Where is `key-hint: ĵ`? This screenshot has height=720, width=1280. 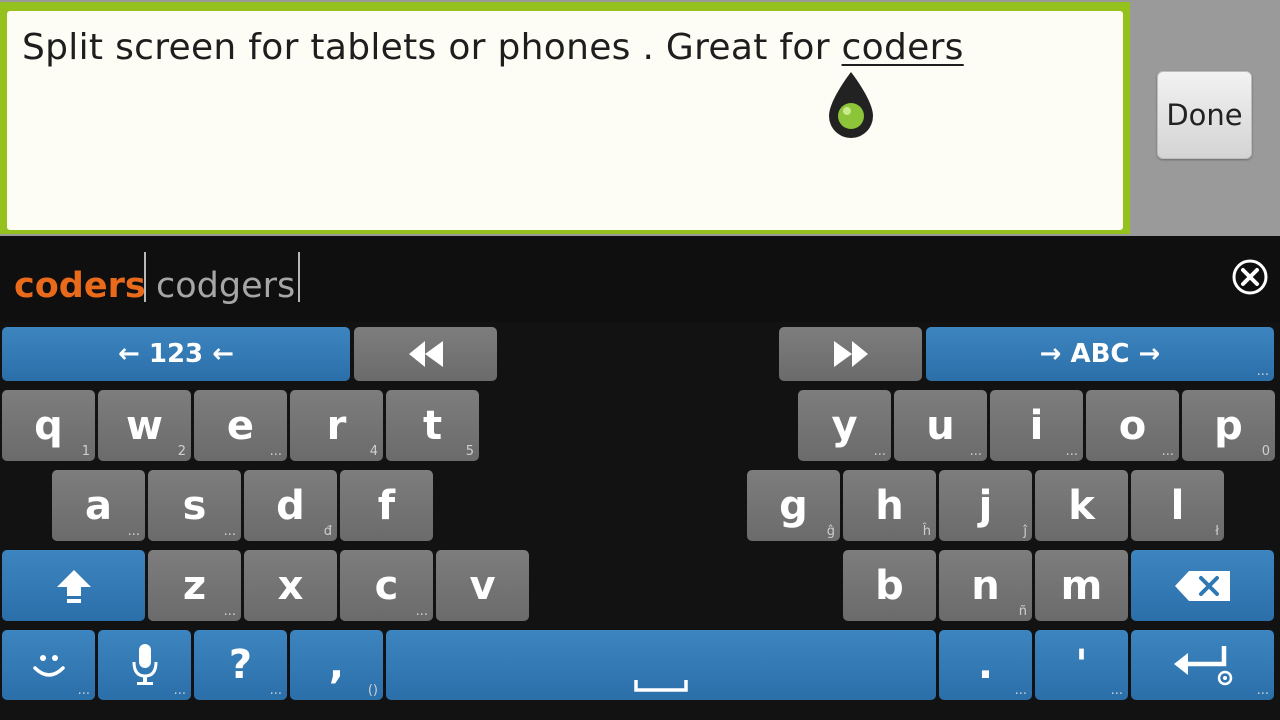
key-hint: ĵ is located at coordinates (1025, 531).